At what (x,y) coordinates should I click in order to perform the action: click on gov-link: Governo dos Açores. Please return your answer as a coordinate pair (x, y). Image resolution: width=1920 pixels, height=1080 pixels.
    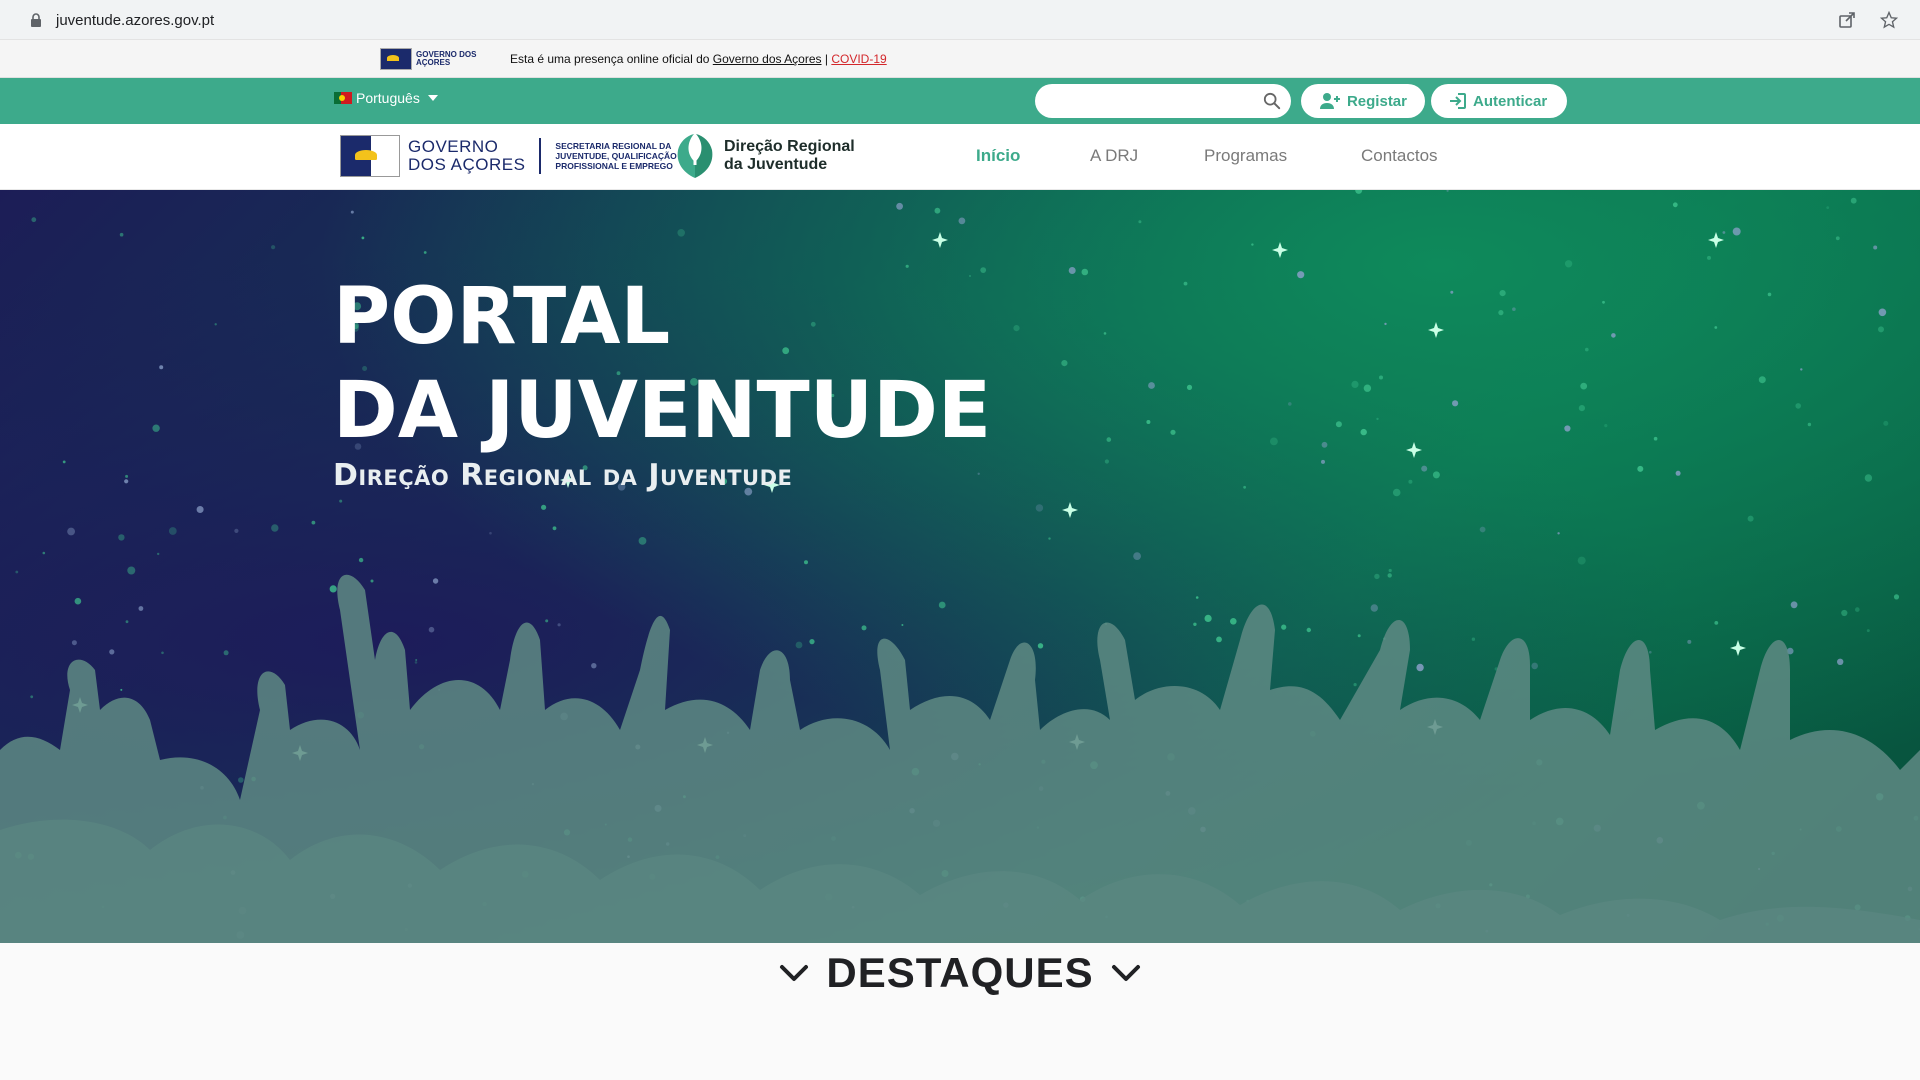
    Looking at the image, I should click on (767, 59).